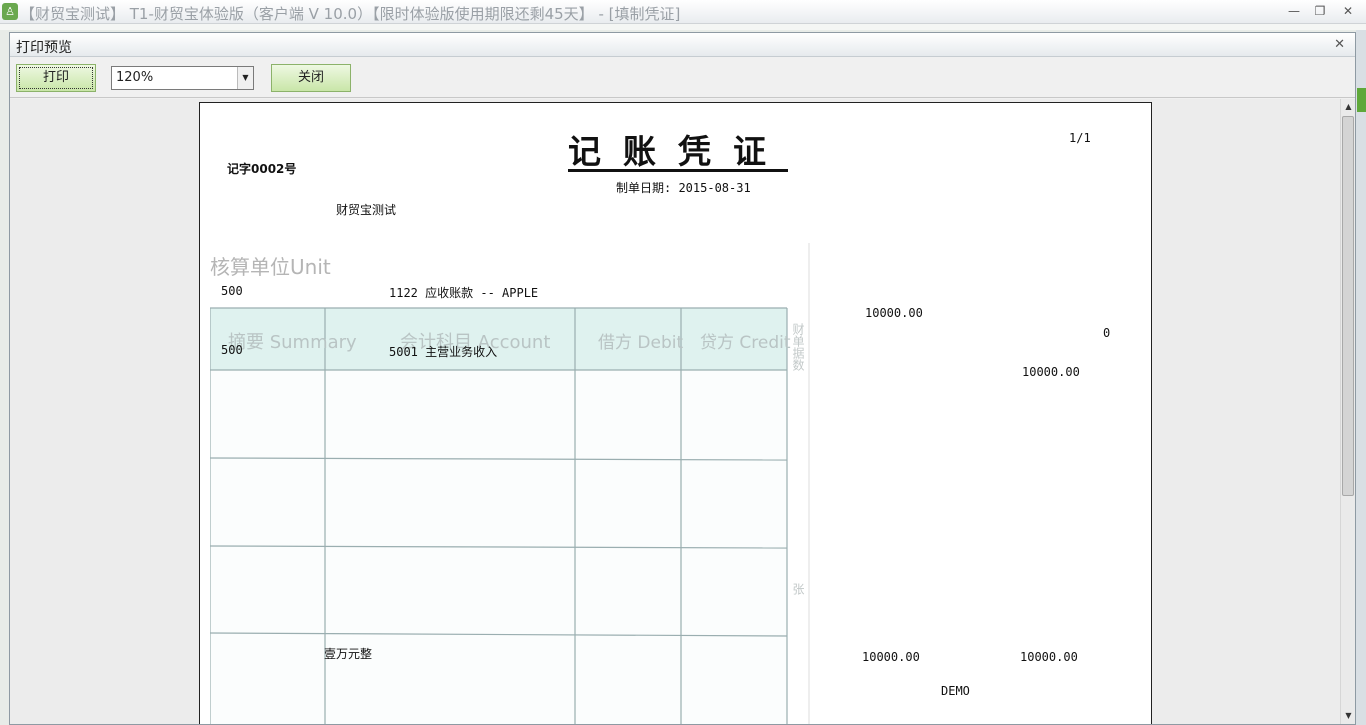  What do you see at coordinates (955, 691) in the screenshot?
I see `maker-name: DEMO` at bounding box center [955, 691].